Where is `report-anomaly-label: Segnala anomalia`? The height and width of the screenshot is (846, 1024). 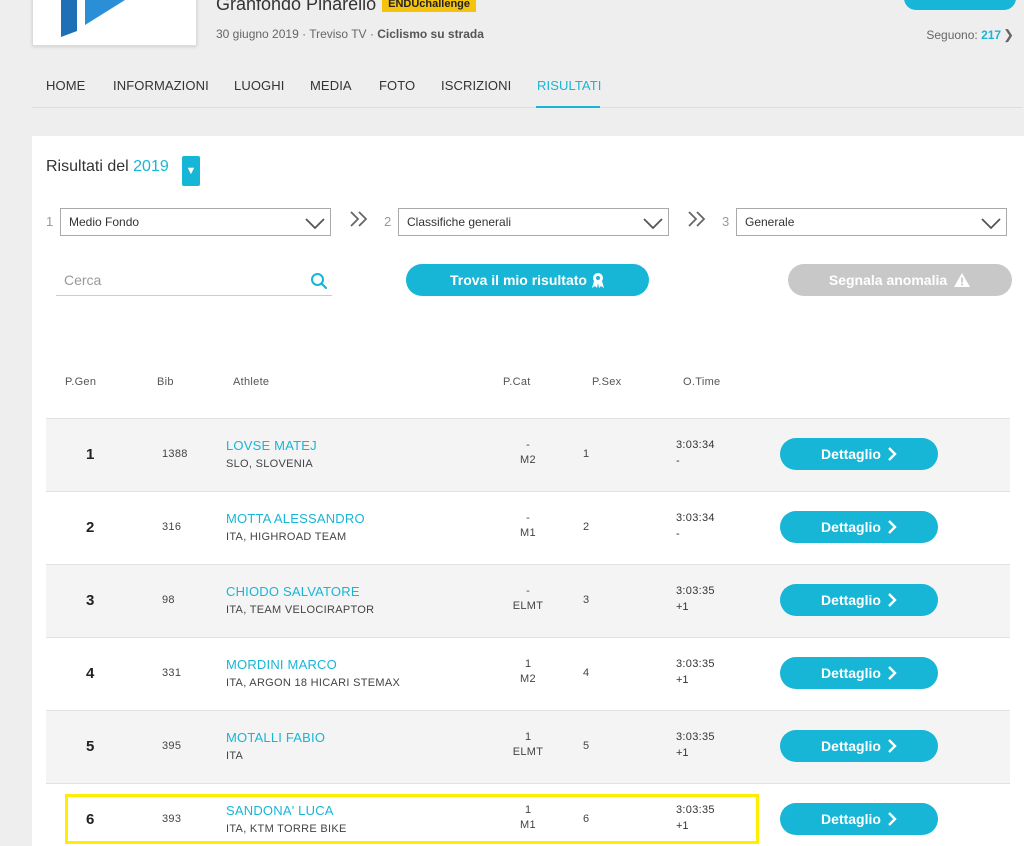
report-anomaly-label: Segnala anomalia is located at coordinates (888, 280).